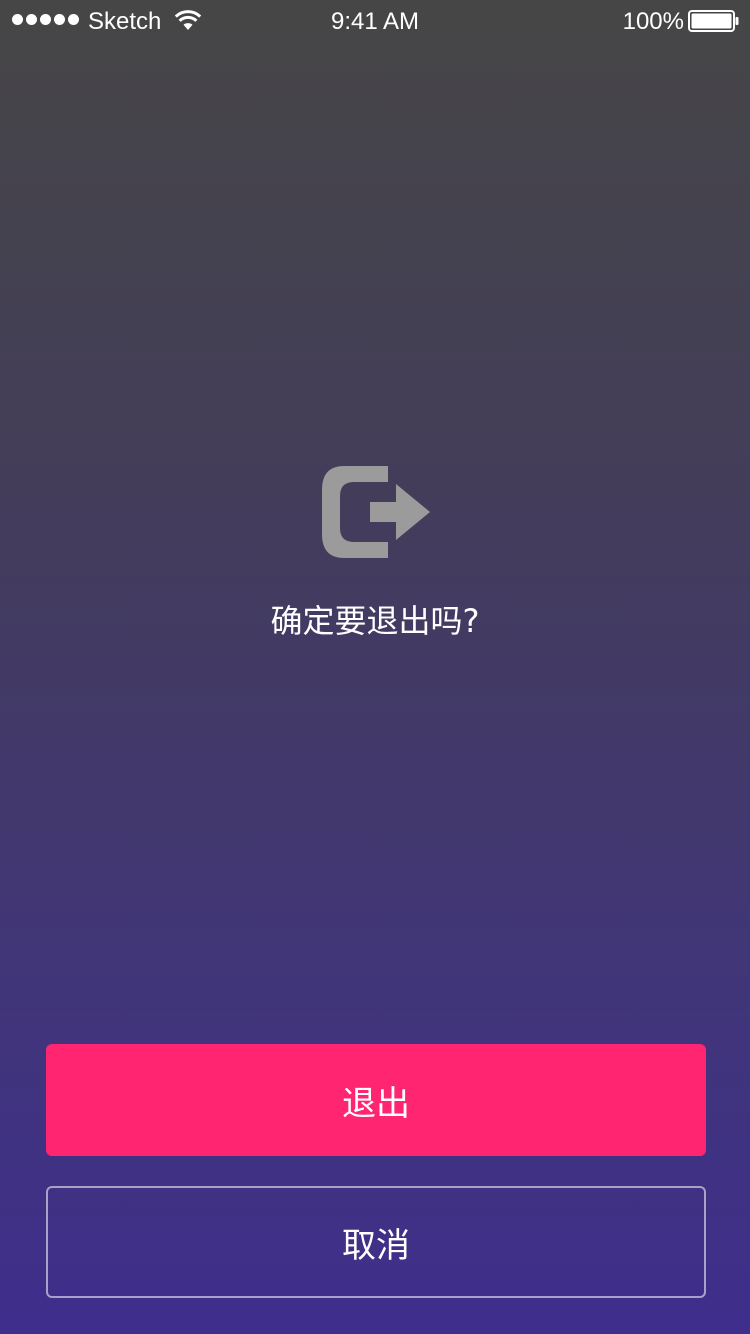  Describe the element at coordinates (713, 21) in the screenshot. I see `battery-icon` at that location.